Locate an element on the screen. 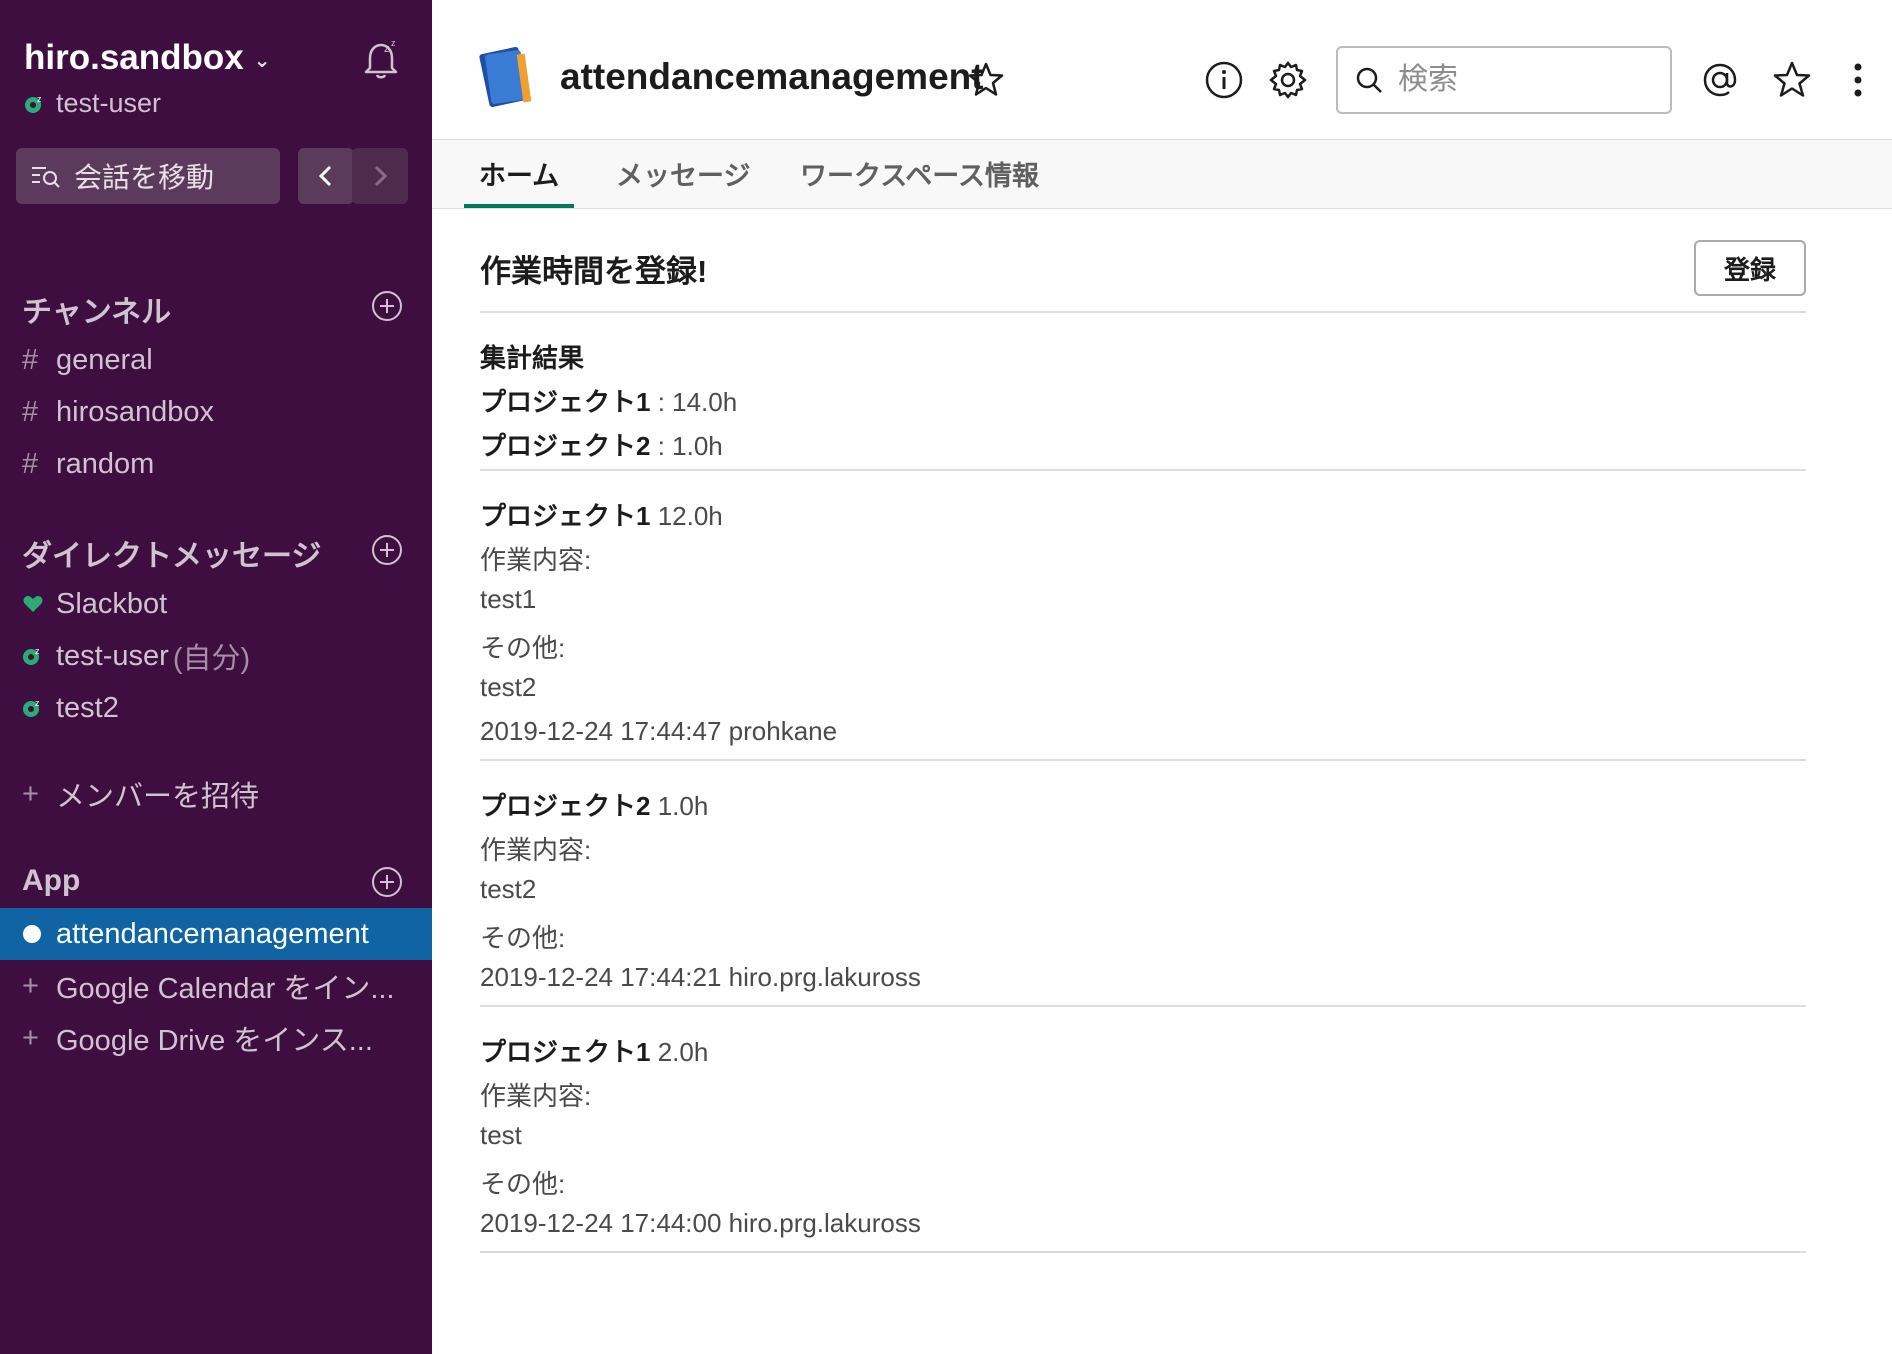  bell-snooze-icon: z z is located at coordinates (381, 59).